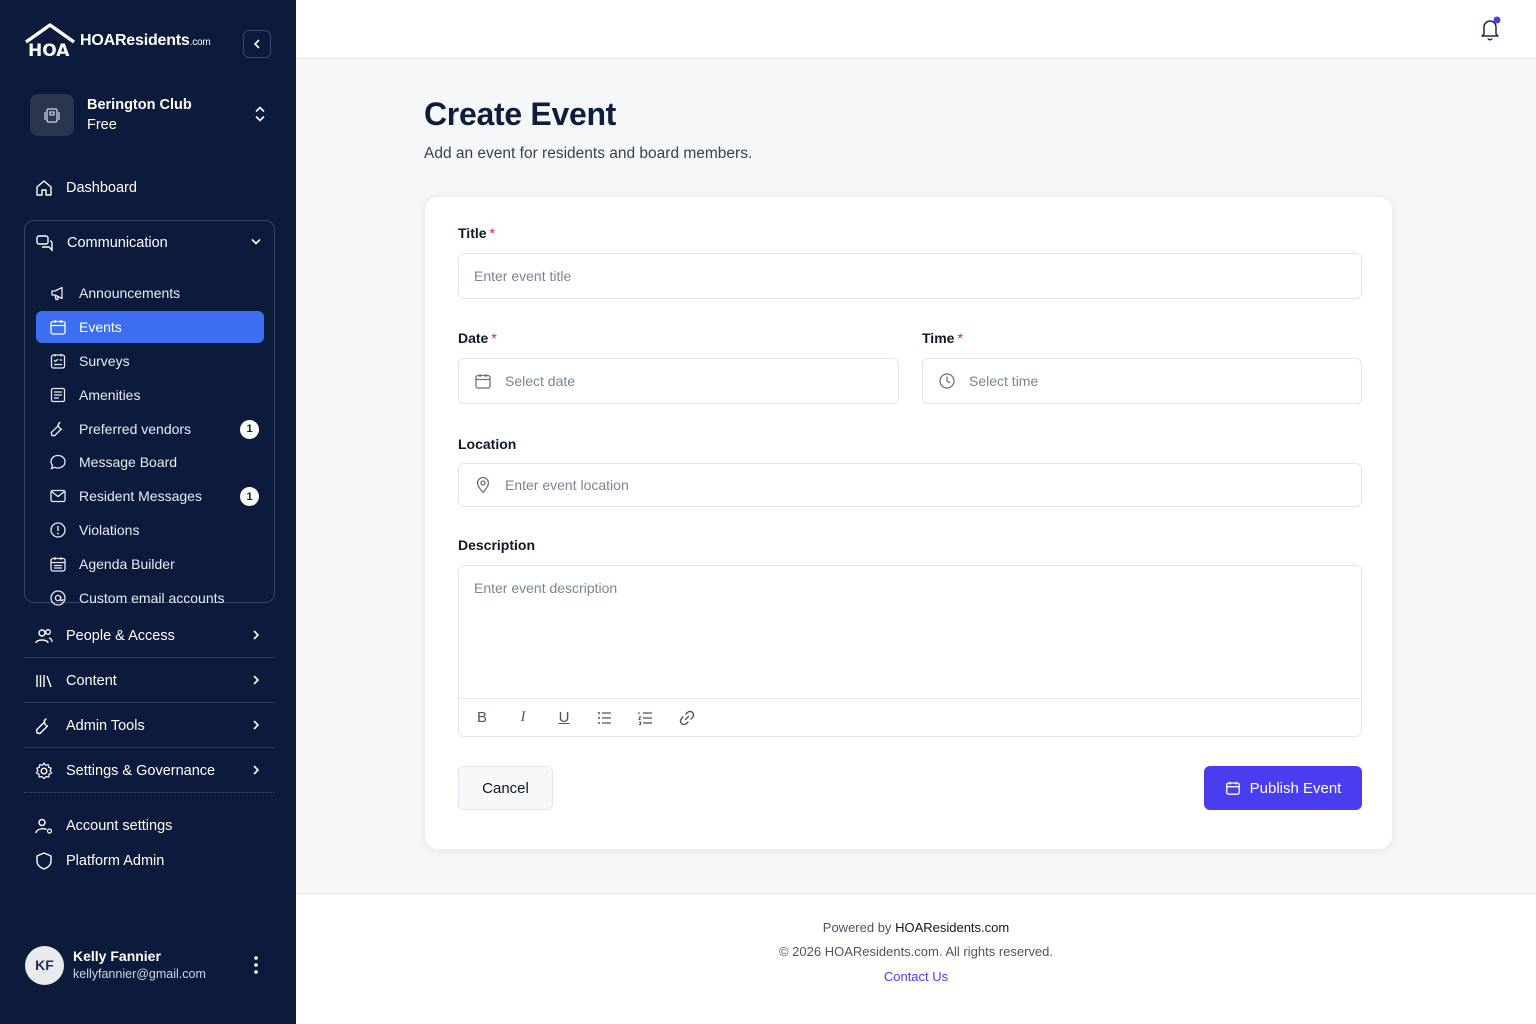  I want to click on publish-event-button: Publish Event, so click(1283, 788).